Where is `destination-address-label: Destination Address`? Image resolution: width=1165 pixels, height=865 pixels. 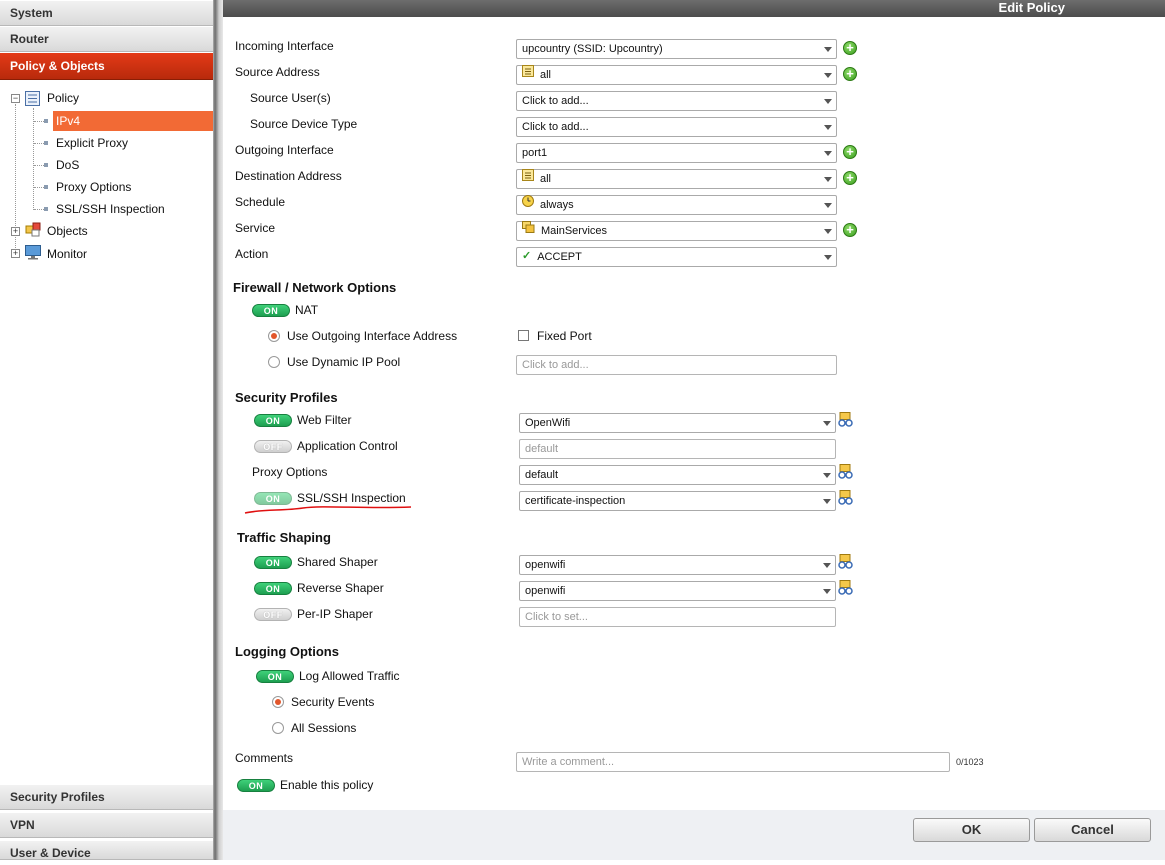
destination-address-label: Destination Address is located at coordinates (288, 176).